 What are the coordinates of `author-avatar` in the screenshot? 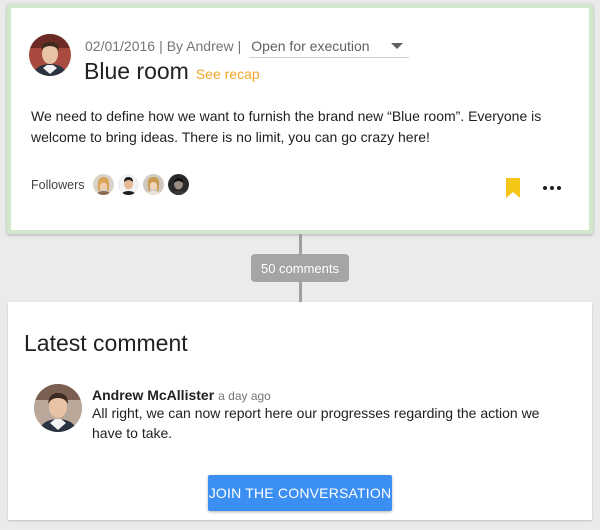 It's located at (50, 55).